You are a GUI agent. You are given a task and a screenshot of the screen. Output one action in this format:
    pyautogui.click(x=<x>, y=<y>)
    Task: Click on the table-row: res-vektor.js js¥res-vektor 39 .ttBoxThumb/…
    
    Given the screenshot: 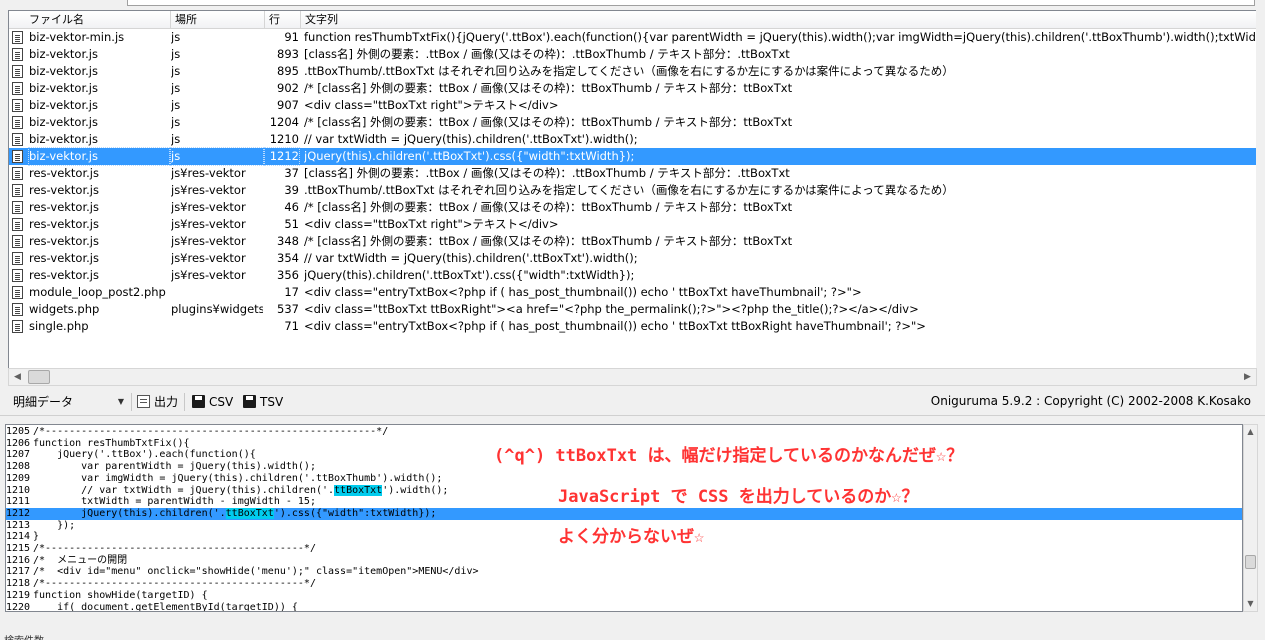 What is the action you would take?
    pyautogui.click(x=632, y=190)
    